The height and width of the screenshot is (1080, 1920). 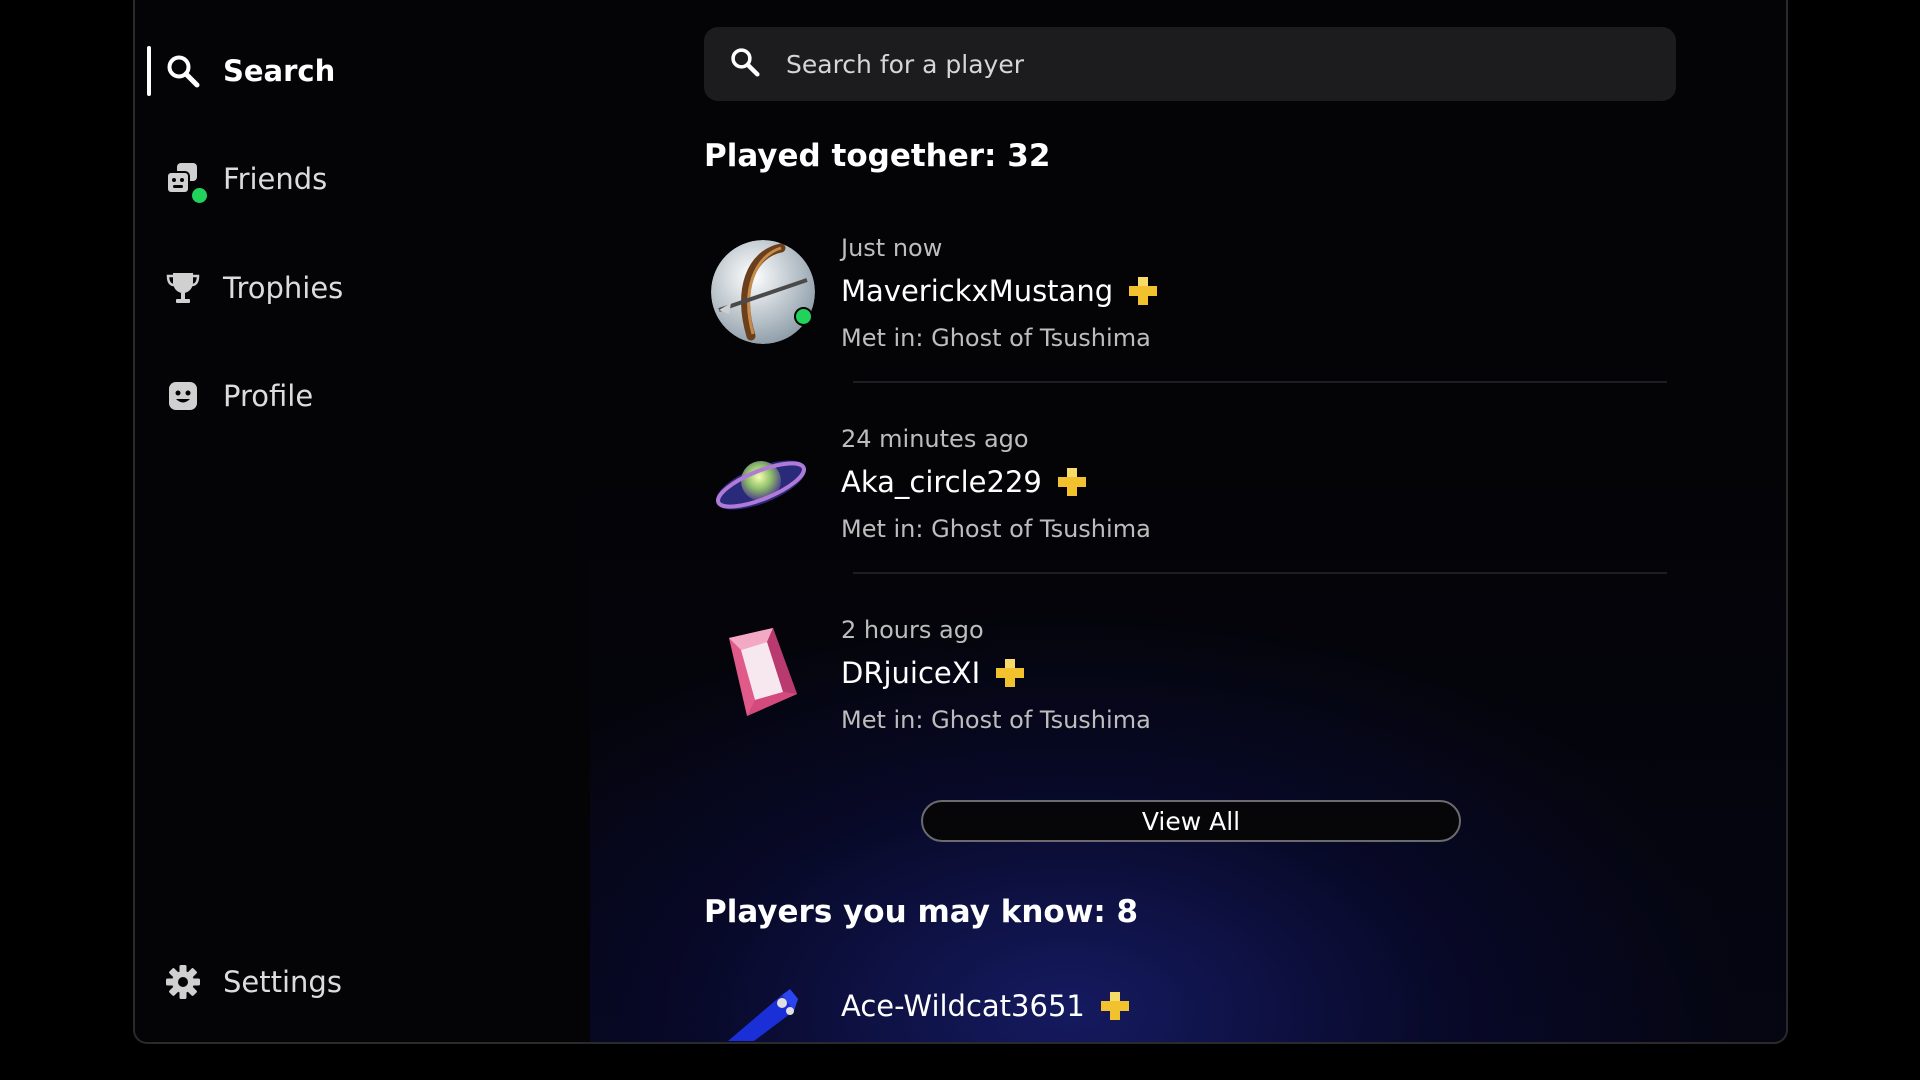 I want to click on gear-icon, so click(x=183, y=982).